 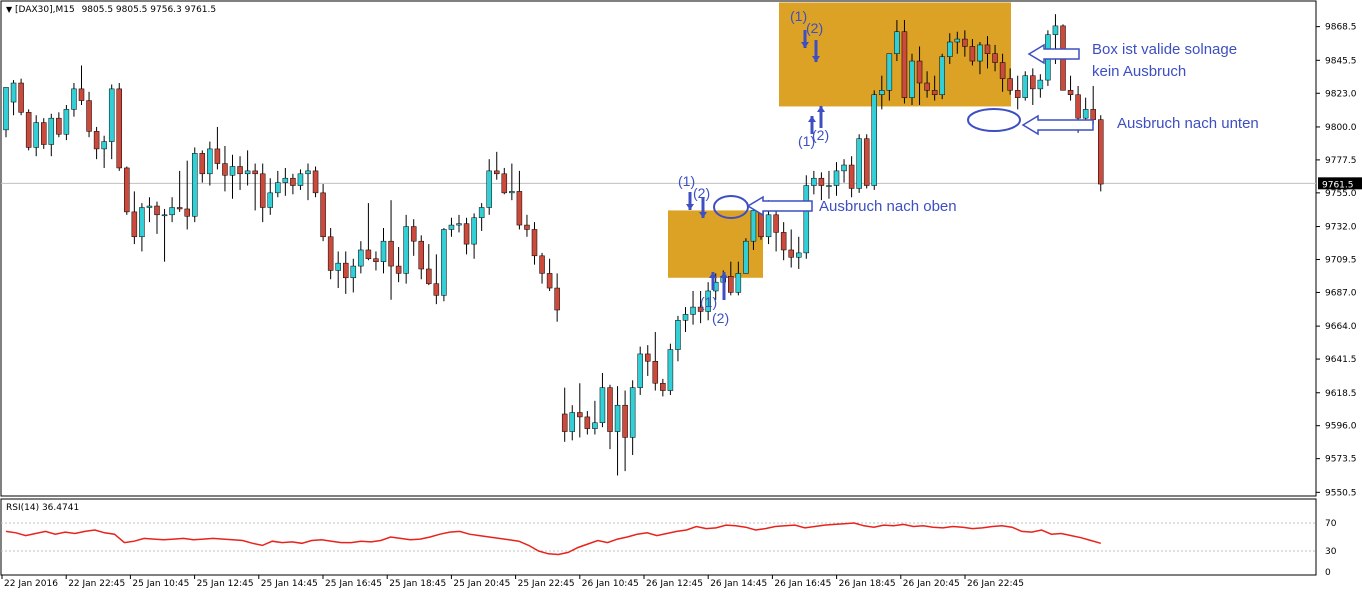 I want to click on price-tick-label: 9618.5, so click(x=1341, y=394).